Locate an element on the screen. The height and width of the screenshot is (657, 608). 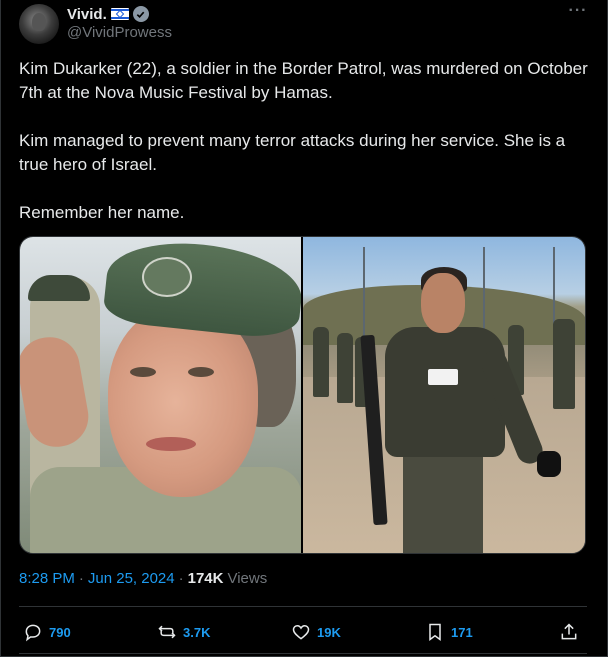
tweet-header: Vivid. @VividProwess ··· is located at coordinates (305, 23).